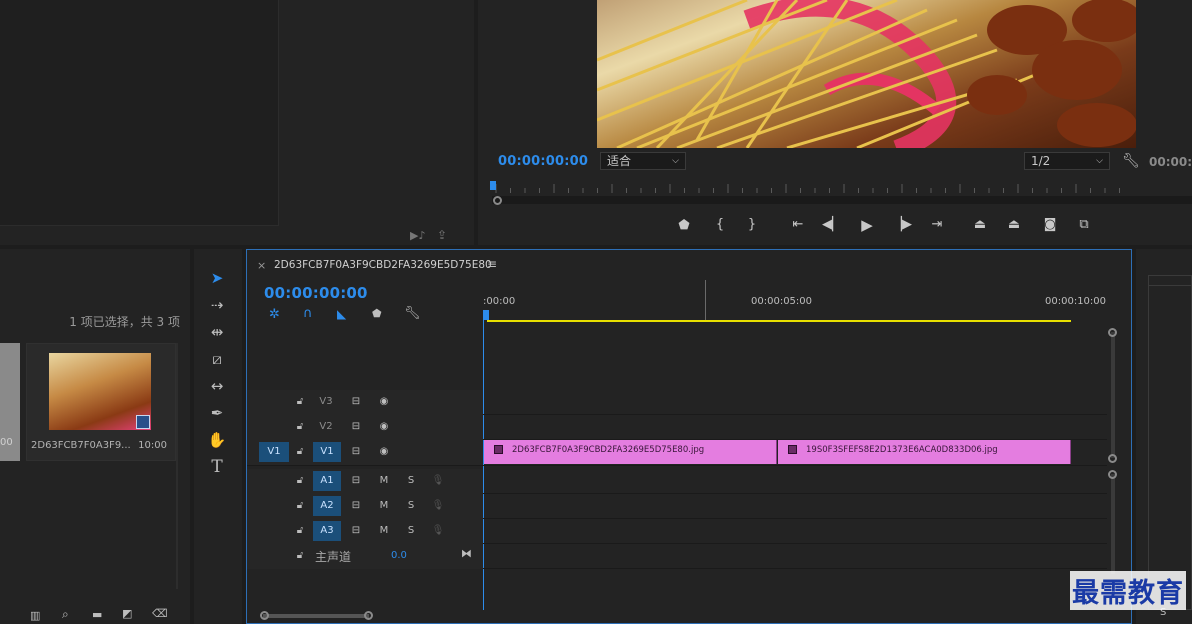 The height and width of the screenshot is (624, 1192). I want to click on program-zoom-scrollbar, so click(842, 200).